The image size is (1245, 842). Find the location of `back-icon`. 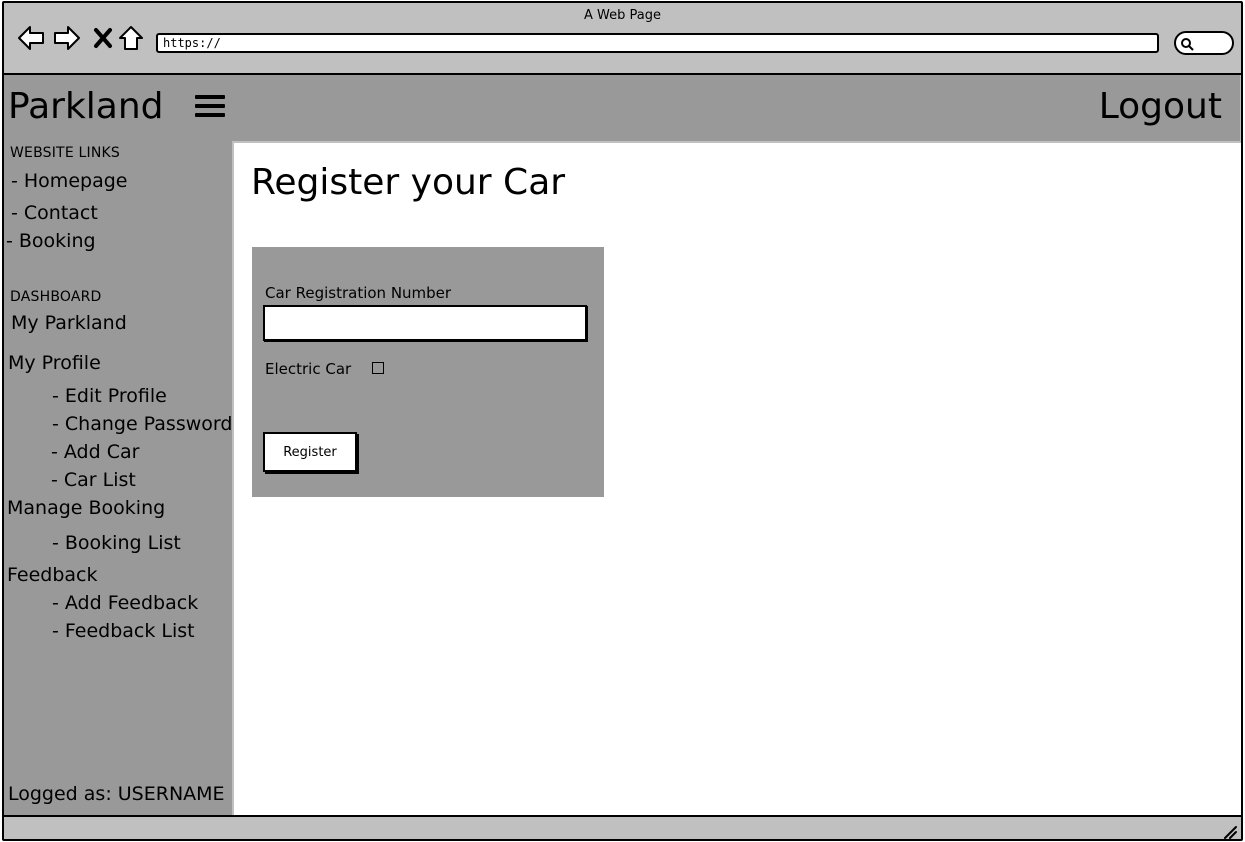

back-icon is located at coordinates (31, 38).